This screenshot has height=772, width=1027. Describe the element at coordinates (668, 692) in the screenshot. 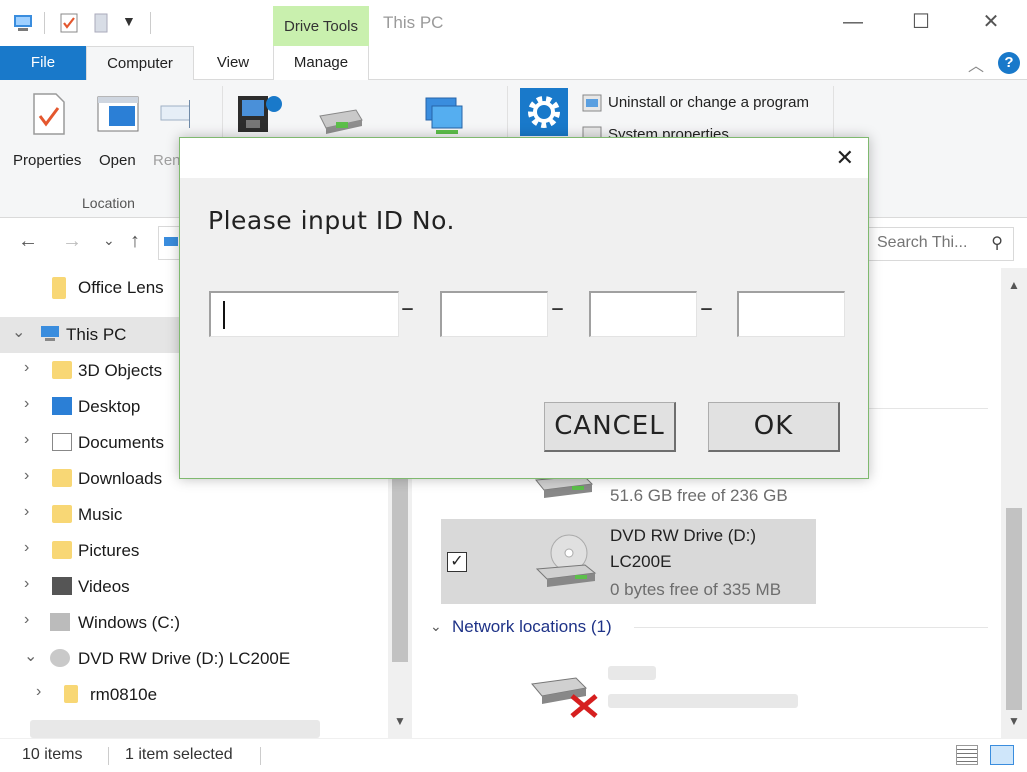

I see `network-location-item` at that location.